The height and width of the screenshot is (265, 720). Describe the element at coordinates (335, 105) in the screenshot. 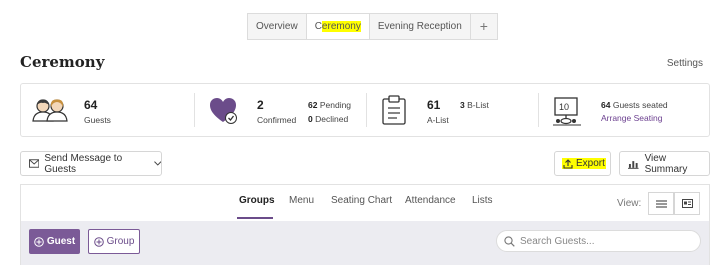

I see `pending-label: Pending` at that location.